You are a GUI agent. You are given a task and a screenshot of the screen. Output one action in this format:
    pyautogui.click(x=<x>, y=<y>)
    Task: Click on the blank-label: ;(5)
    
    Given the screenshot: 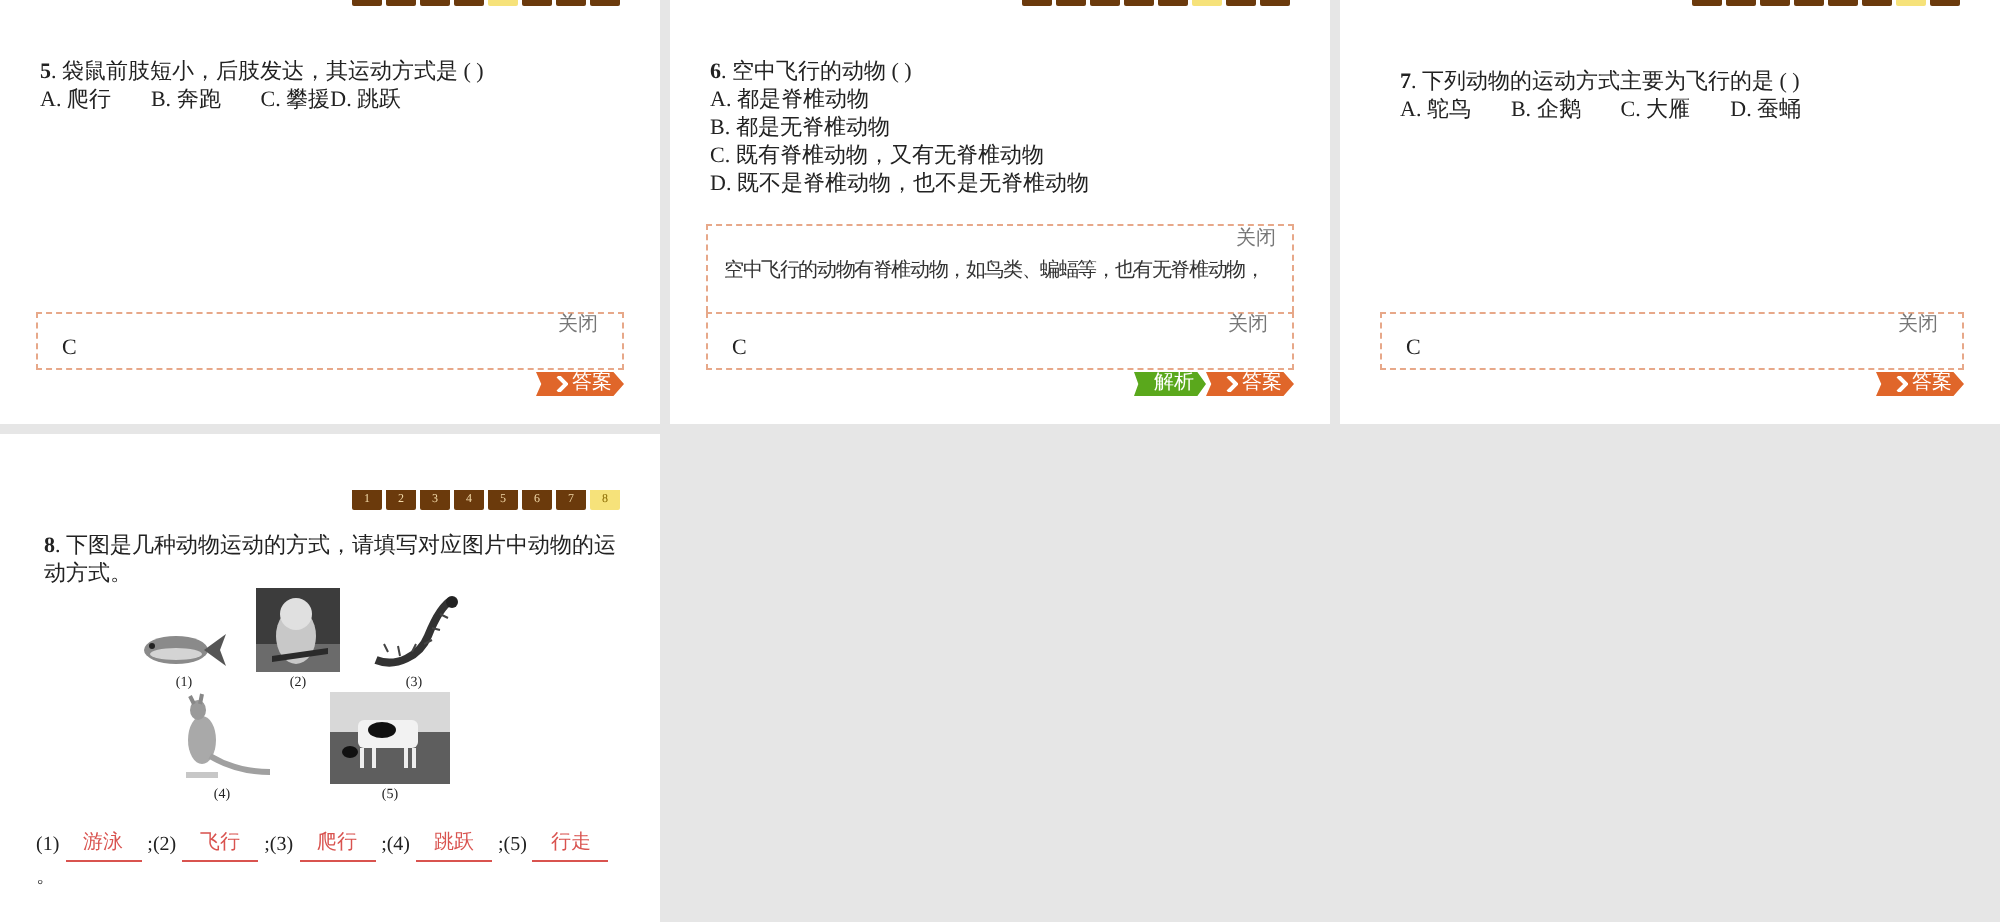 What is the action you would take?
    pyautogui.click(x=512, y=846)
    